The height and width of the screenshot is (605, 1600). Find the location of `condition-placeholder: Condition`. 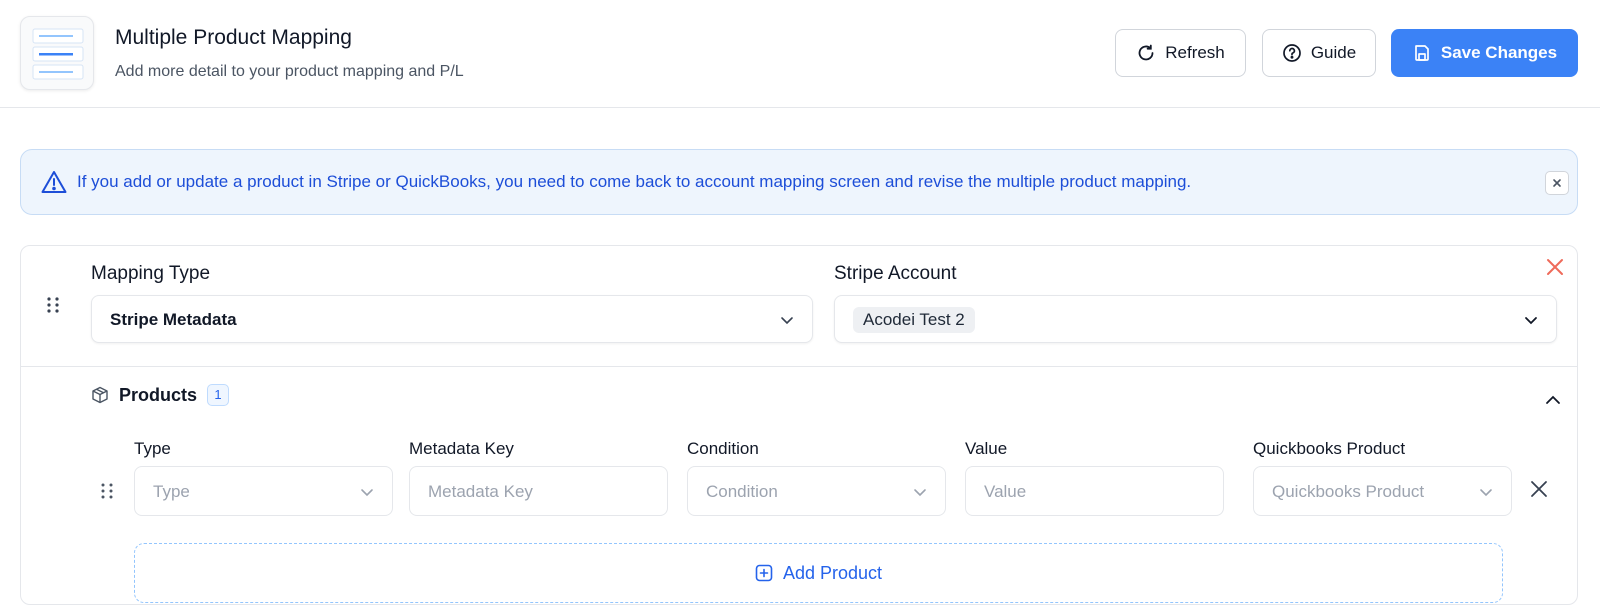

condition-placeholder: Condition is located at coordinates (742, 491).